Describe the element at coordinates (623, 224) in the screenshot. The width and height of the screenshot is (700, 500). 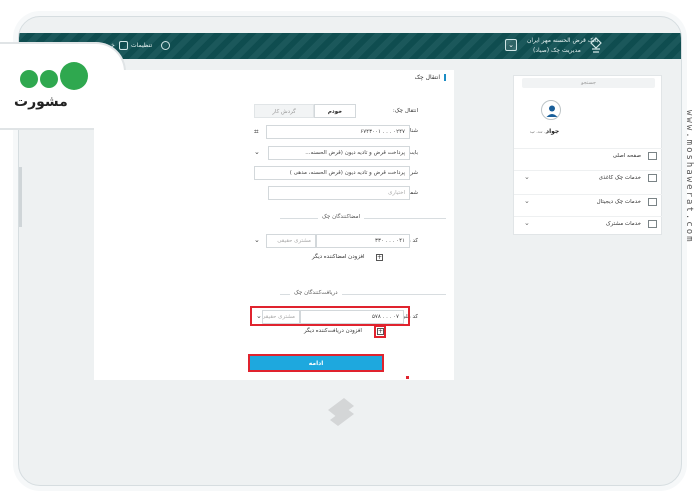
I see `sidebar-item-label: خدمات مشترک` at that location.